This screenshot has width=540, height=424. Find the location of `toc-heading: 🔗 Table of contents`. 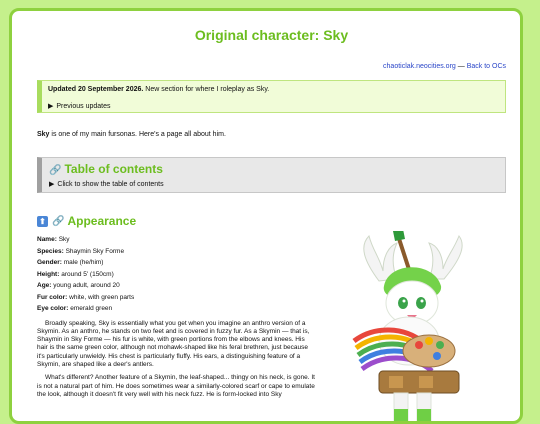

toc-heading: 🔗 Table of contents is located at coordinates (273, 167).